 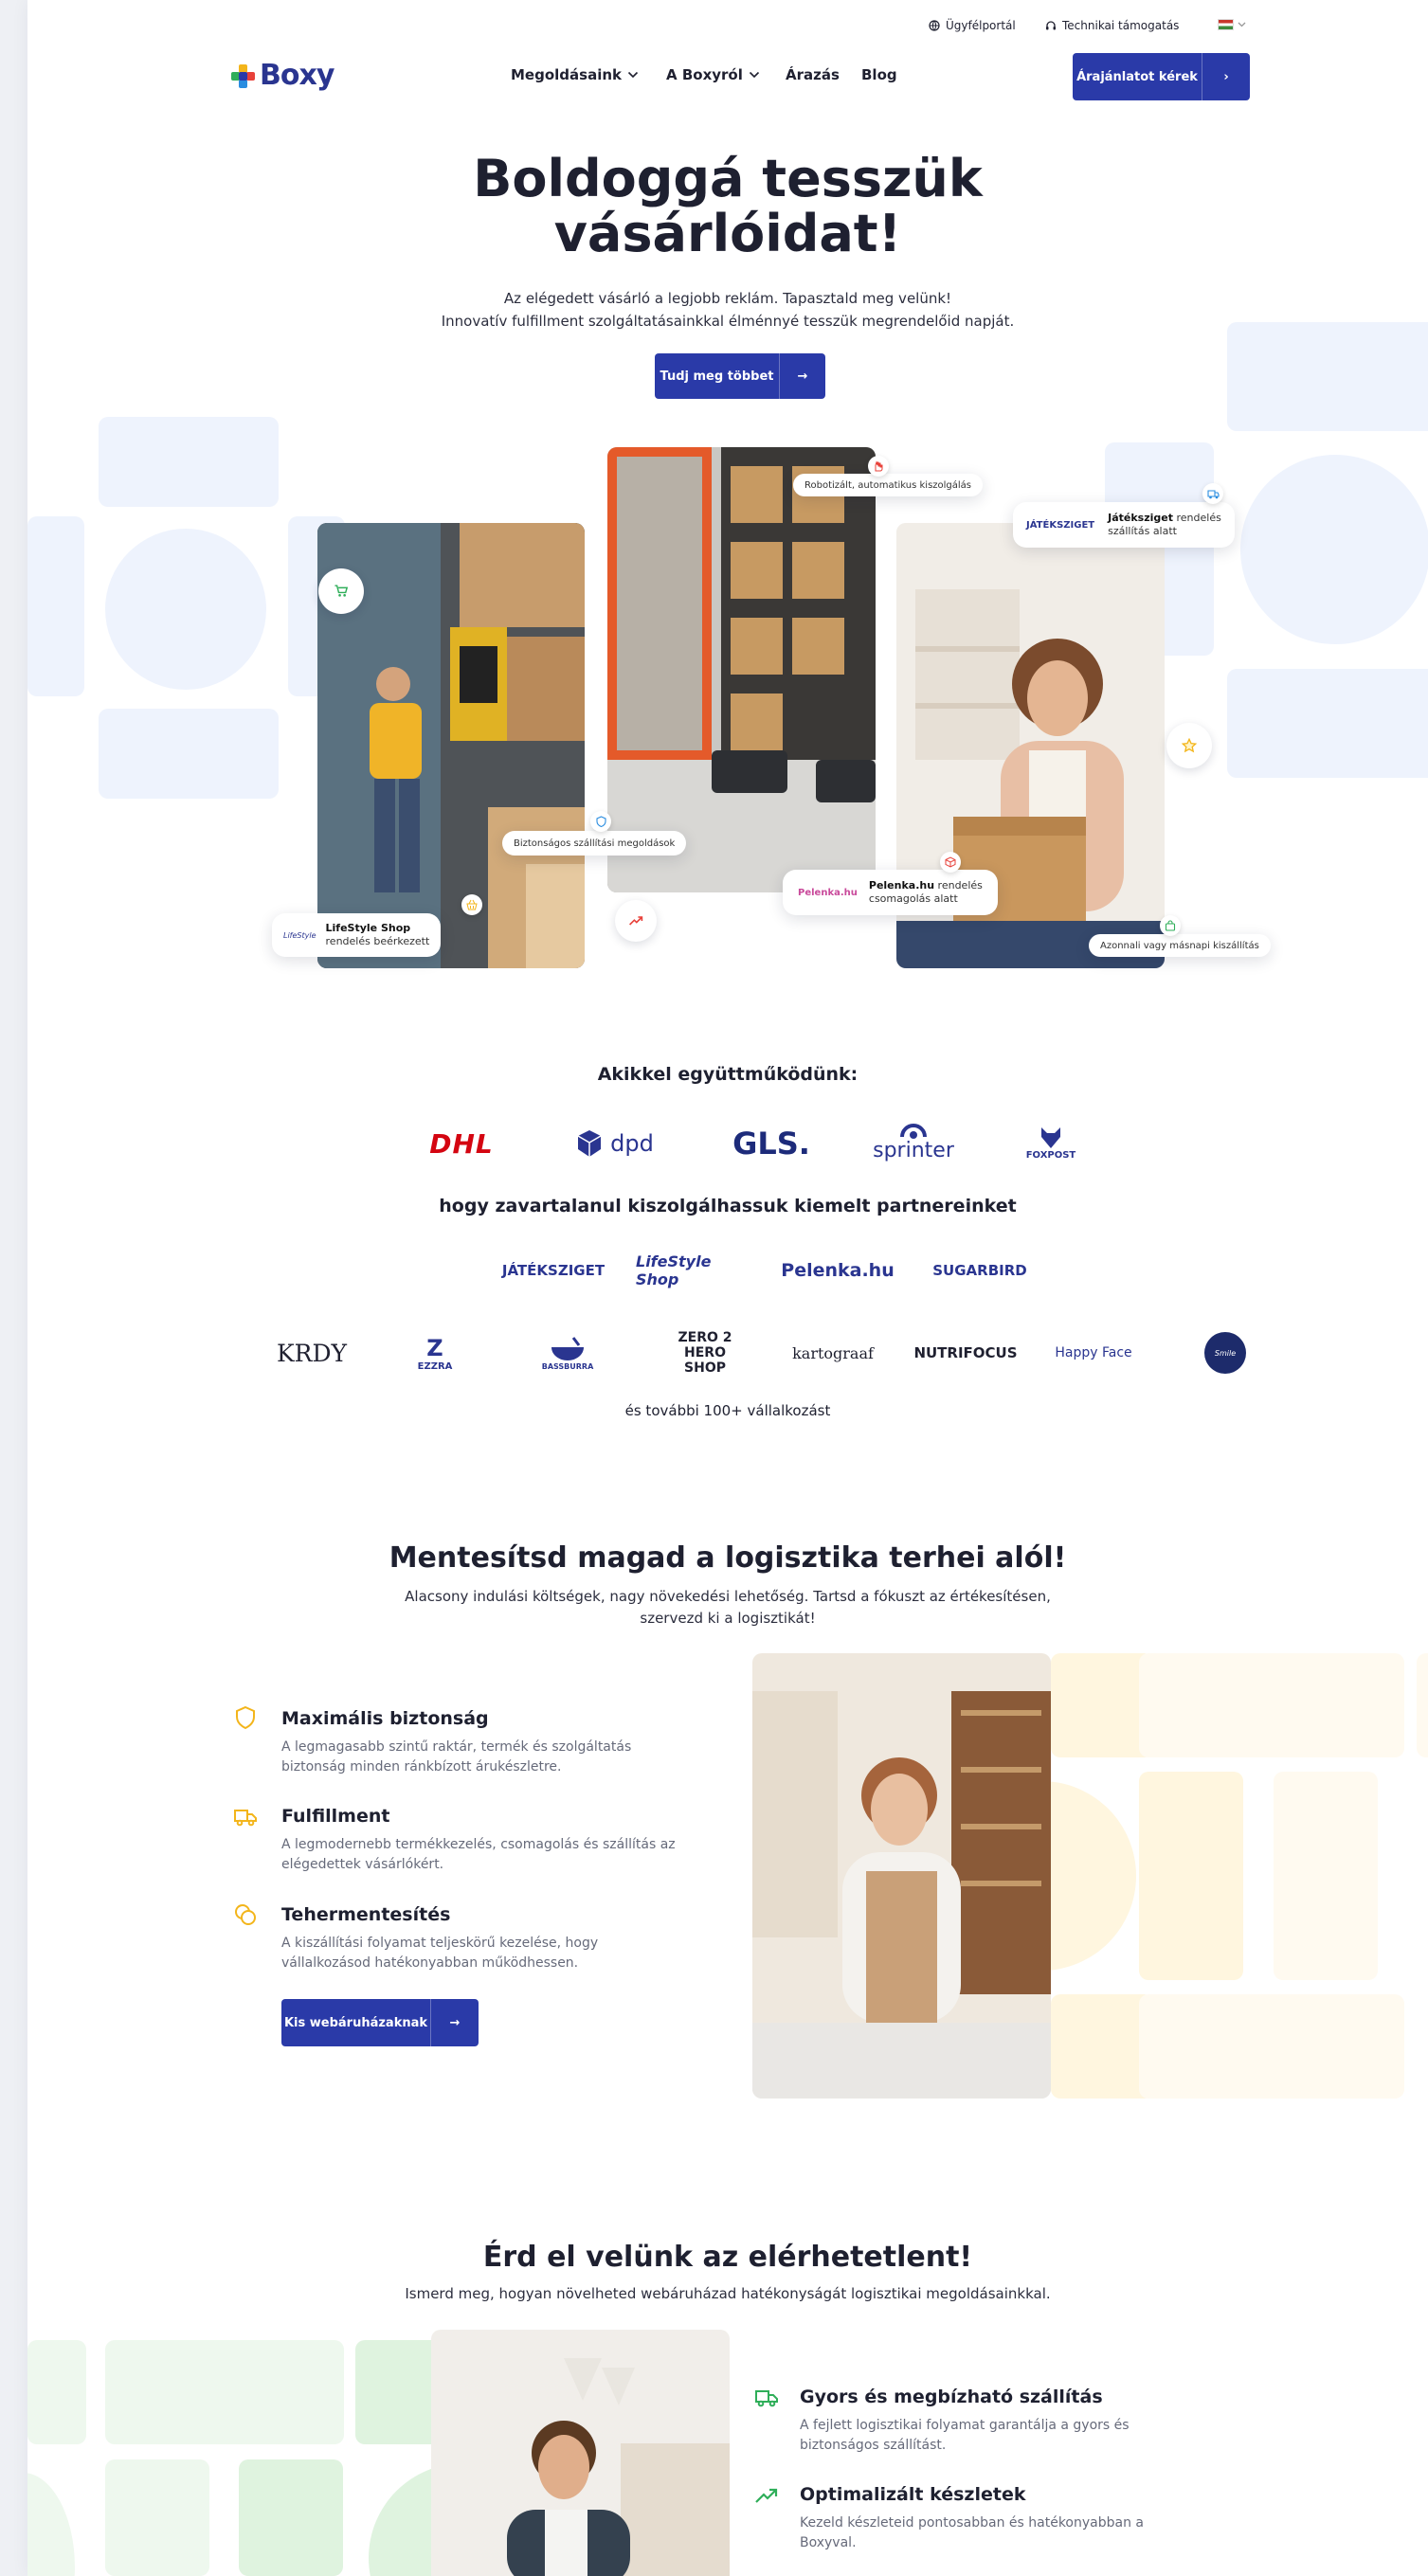 I want to click on same-day-text: Azonnali vagy másnapi kiszállítás, so click(x=1179, y=945).